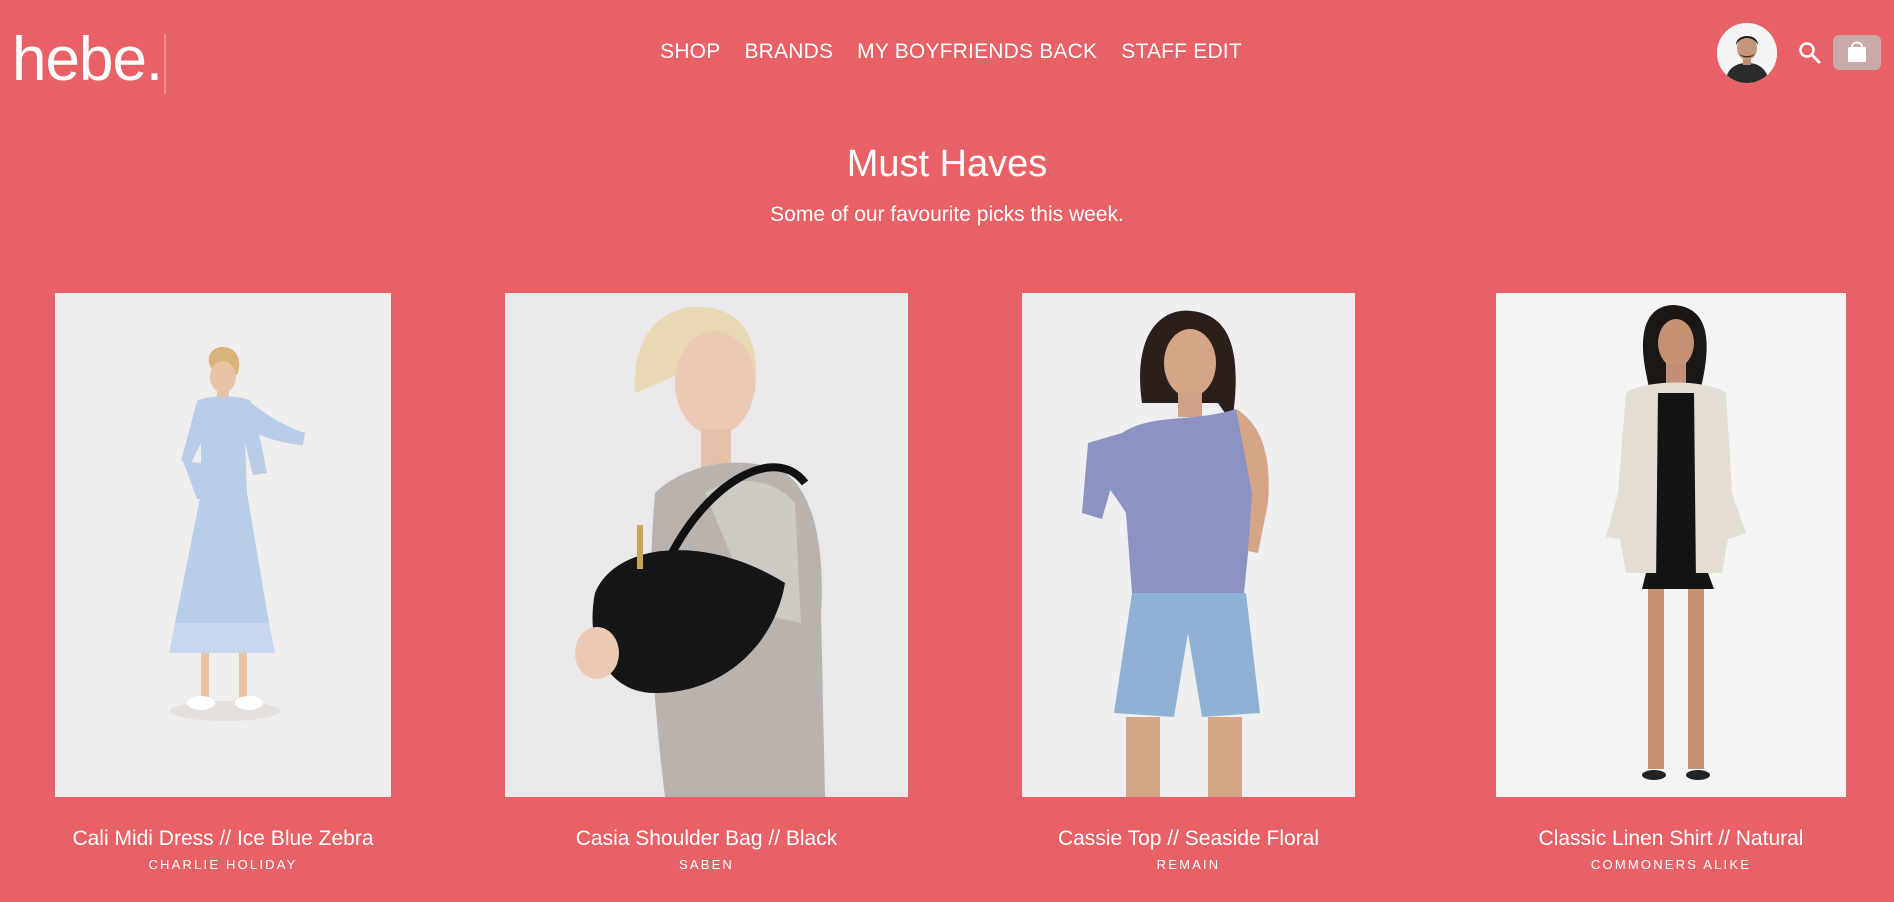 The image size is (1894, 902). Describe the element at coordinates (788, 52) in the screenshot. I see `nav-item-brands: BRANDS` at that location.